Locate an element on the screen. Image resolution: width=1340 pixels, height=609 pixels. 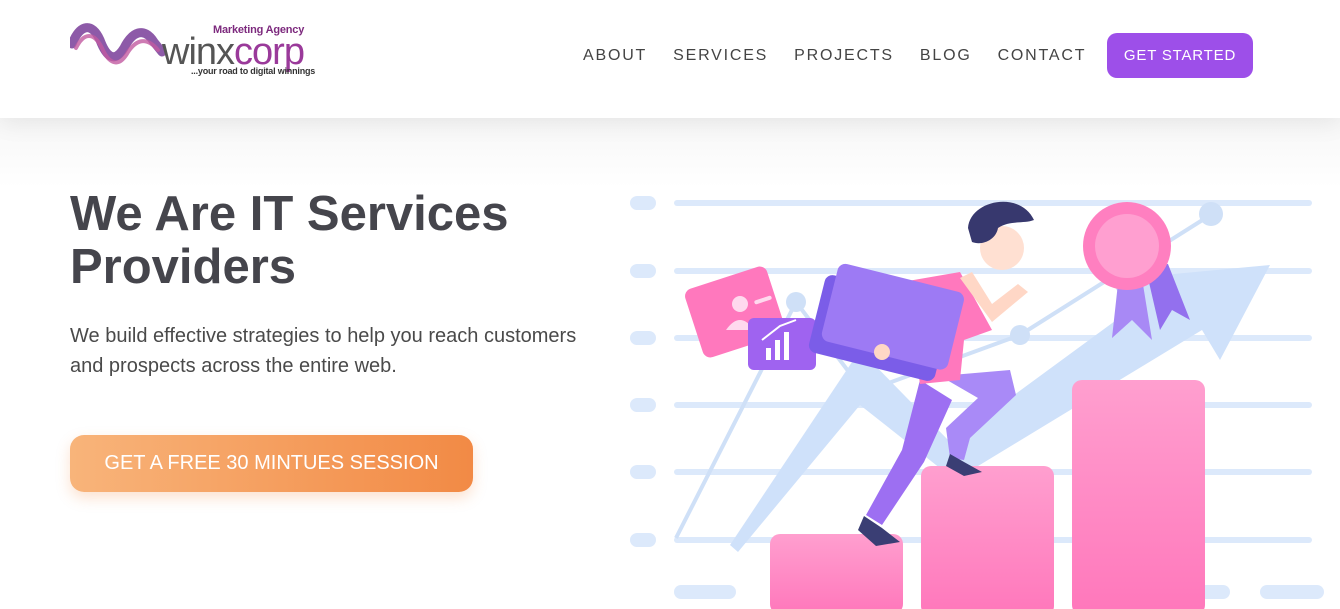
nav-services: SERVICES is located at coordinates (720, 56).